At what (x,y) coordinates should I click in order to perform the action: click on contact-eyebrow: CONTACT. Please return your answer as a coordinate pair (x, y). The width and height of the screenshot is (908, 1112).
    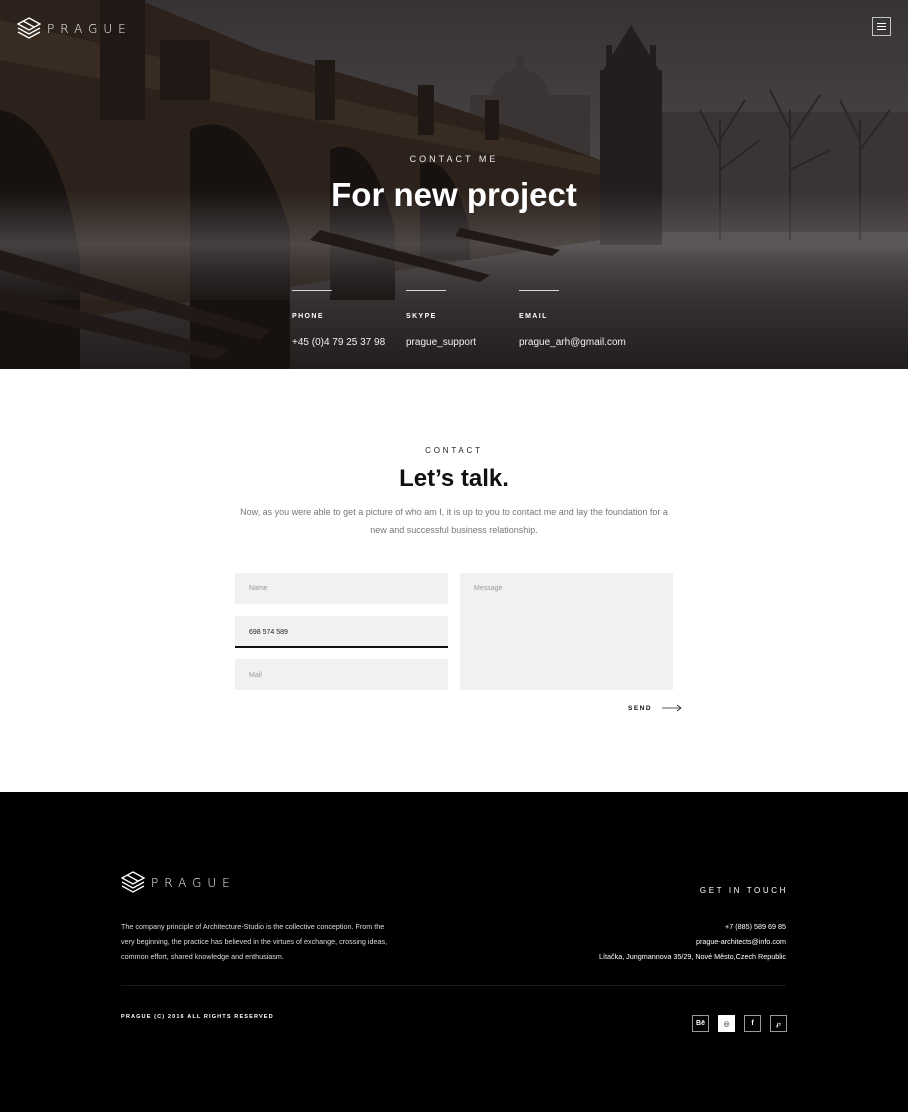
    Looking at the image, I should click on (454, 450).